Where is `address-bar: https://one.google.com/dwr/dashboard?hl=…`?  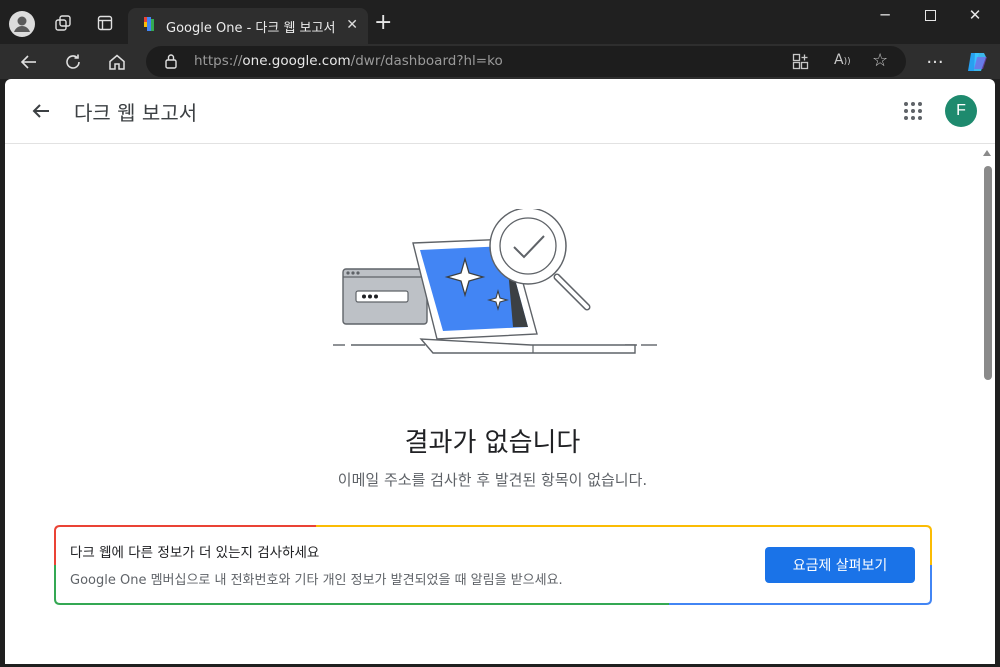 address-bar: https://one.google.com/dwr/dashboard?hl=… is located at coordinates (526, 61).